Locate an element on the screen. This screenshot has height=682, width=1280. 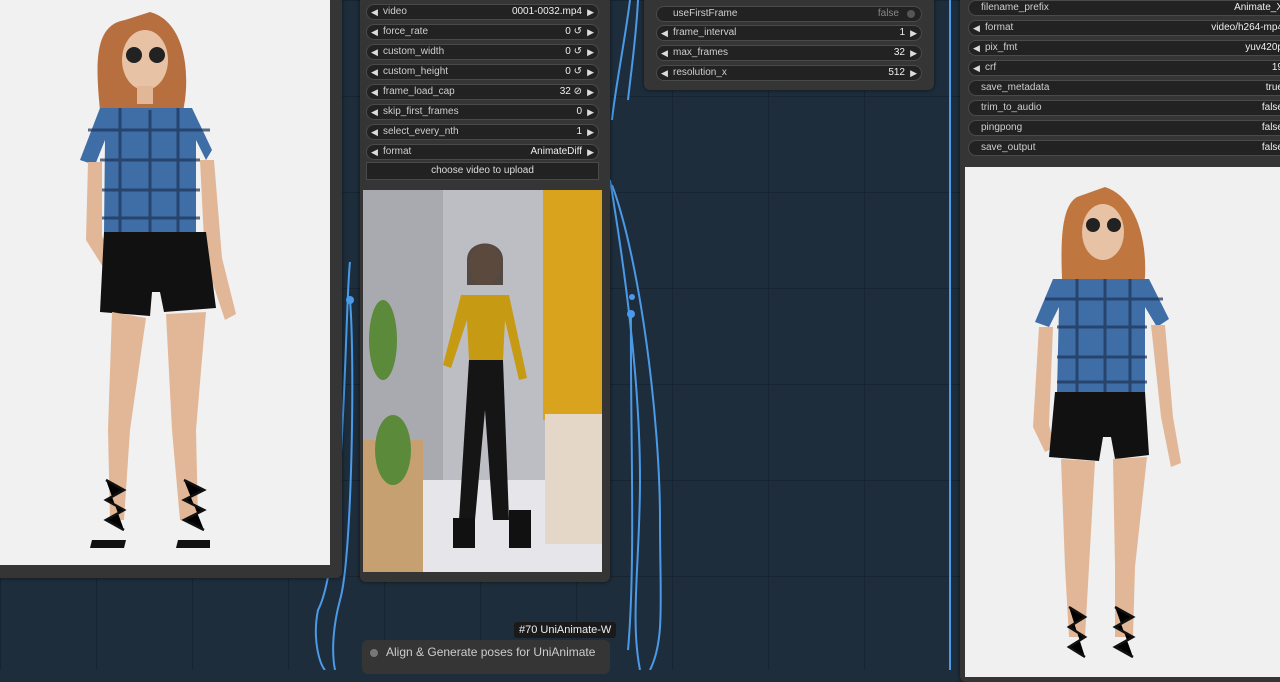
align-poses-node: Align & Generate poses for UniAnimate is located at coordinates (486, 657).